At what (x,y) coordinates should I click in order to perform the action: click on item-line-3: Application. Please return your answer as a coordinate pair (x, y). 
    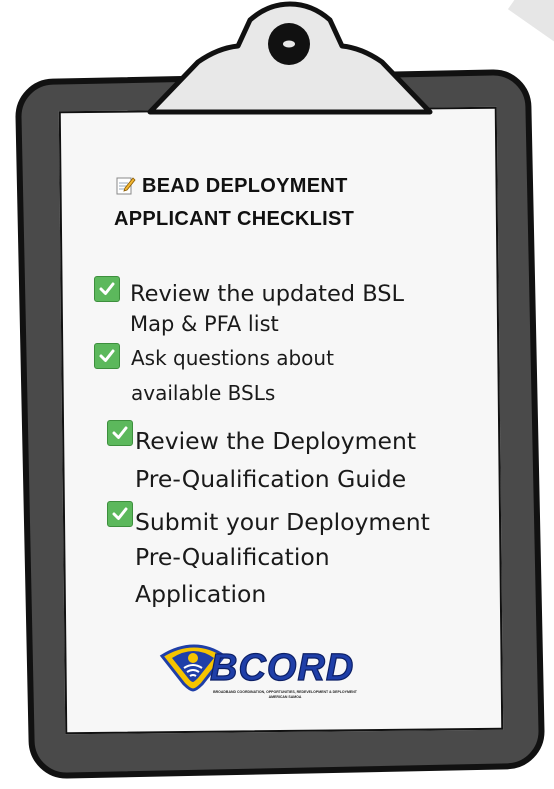
    Looking at the image, I should click on (201, 594).